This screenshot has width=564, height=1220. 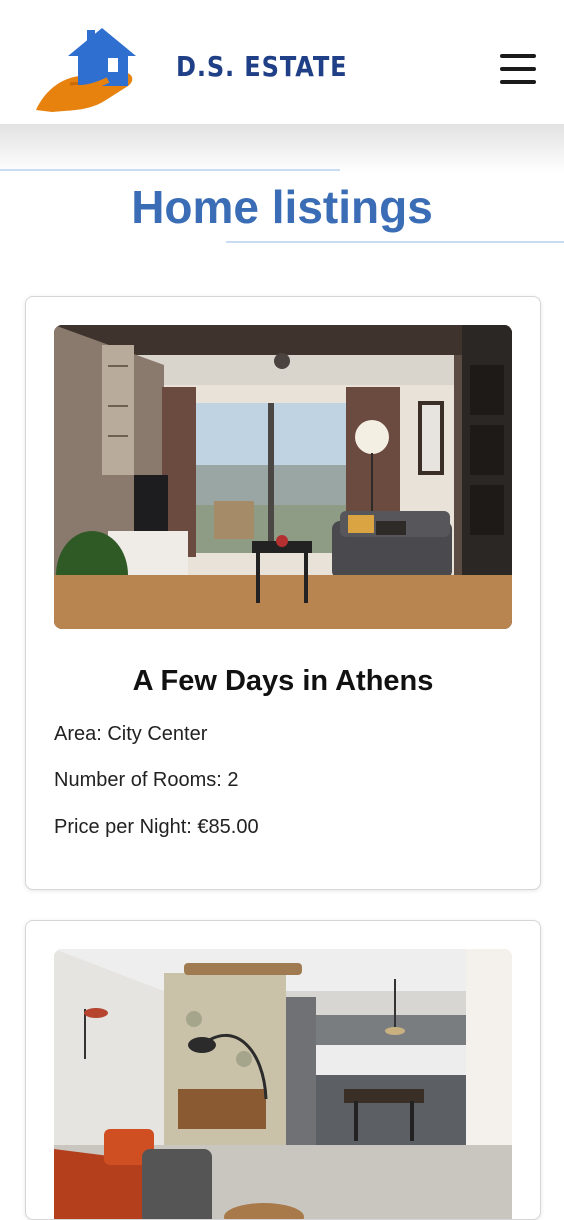 What do you see at coordinates (282, 207) in the screenshot?
I see `page-title: Home listings` at bounding box center [282, 207].